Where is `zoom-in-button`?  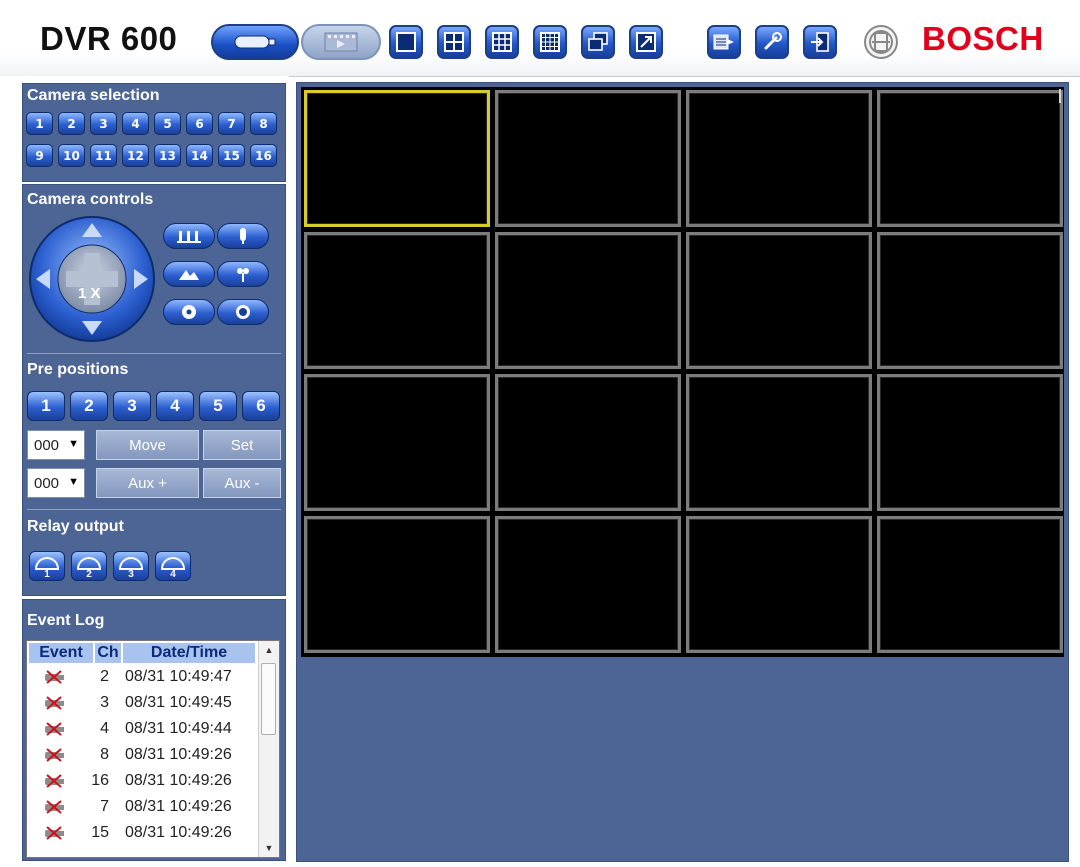 zoom-in-button is located at coordinates (189, 312).